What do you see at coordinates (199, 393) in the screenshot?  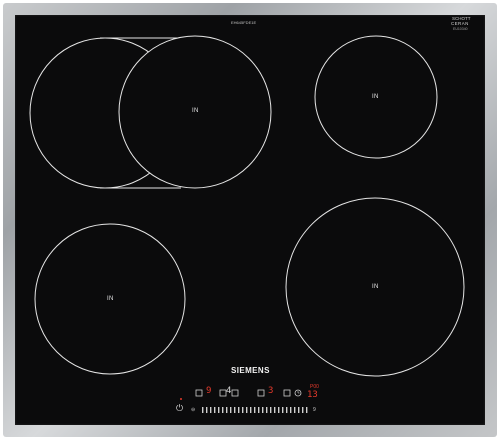 I see `zone-select-front-left-icon` at bounding box center [199, 393].